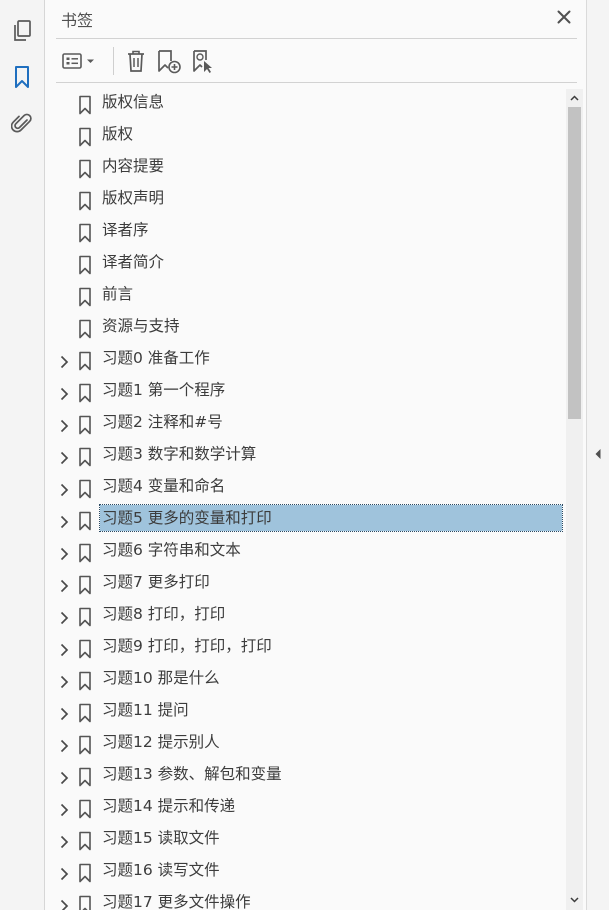  What do you see at coordinates (305, 745) in the screenshot?
I see `bookmark-item: 习题12 提示别人` at bounding box center [305, 745].